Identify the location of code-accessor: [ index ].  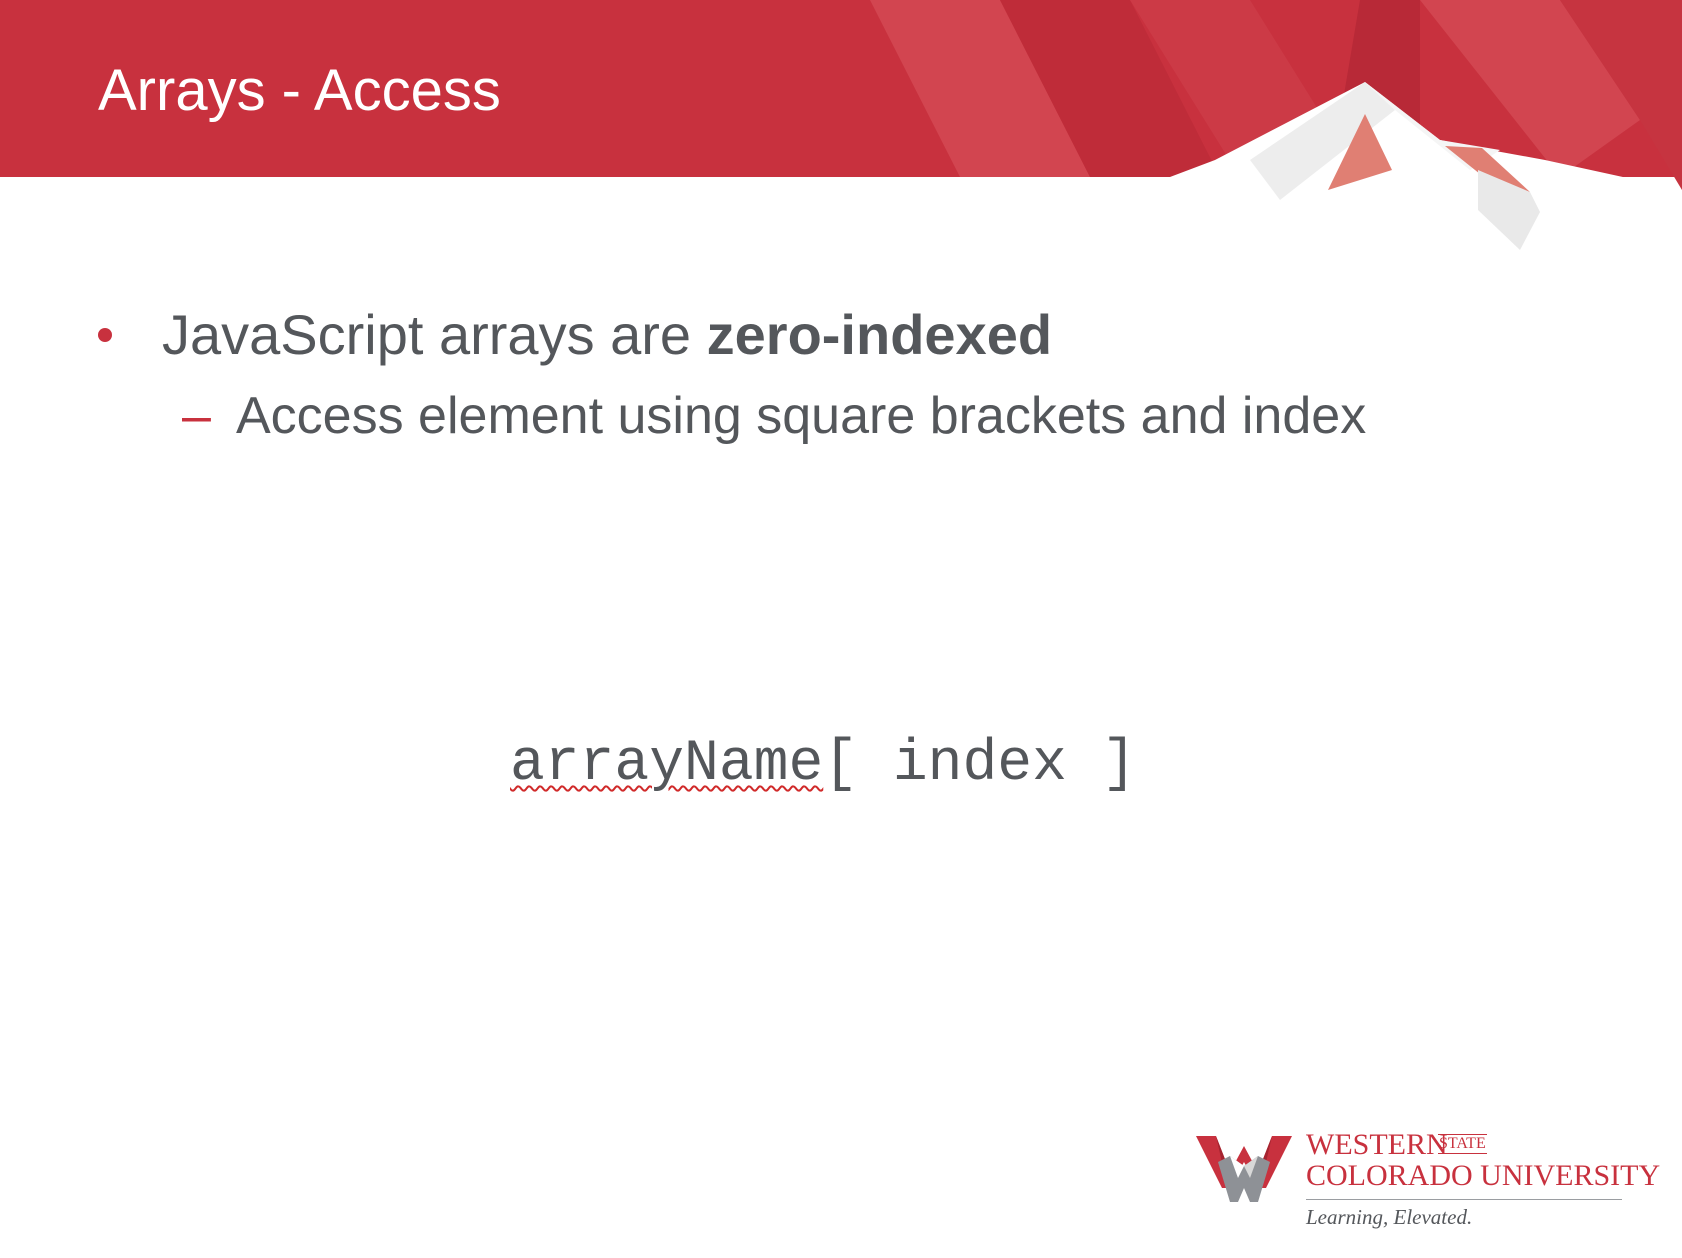
(980, 764).